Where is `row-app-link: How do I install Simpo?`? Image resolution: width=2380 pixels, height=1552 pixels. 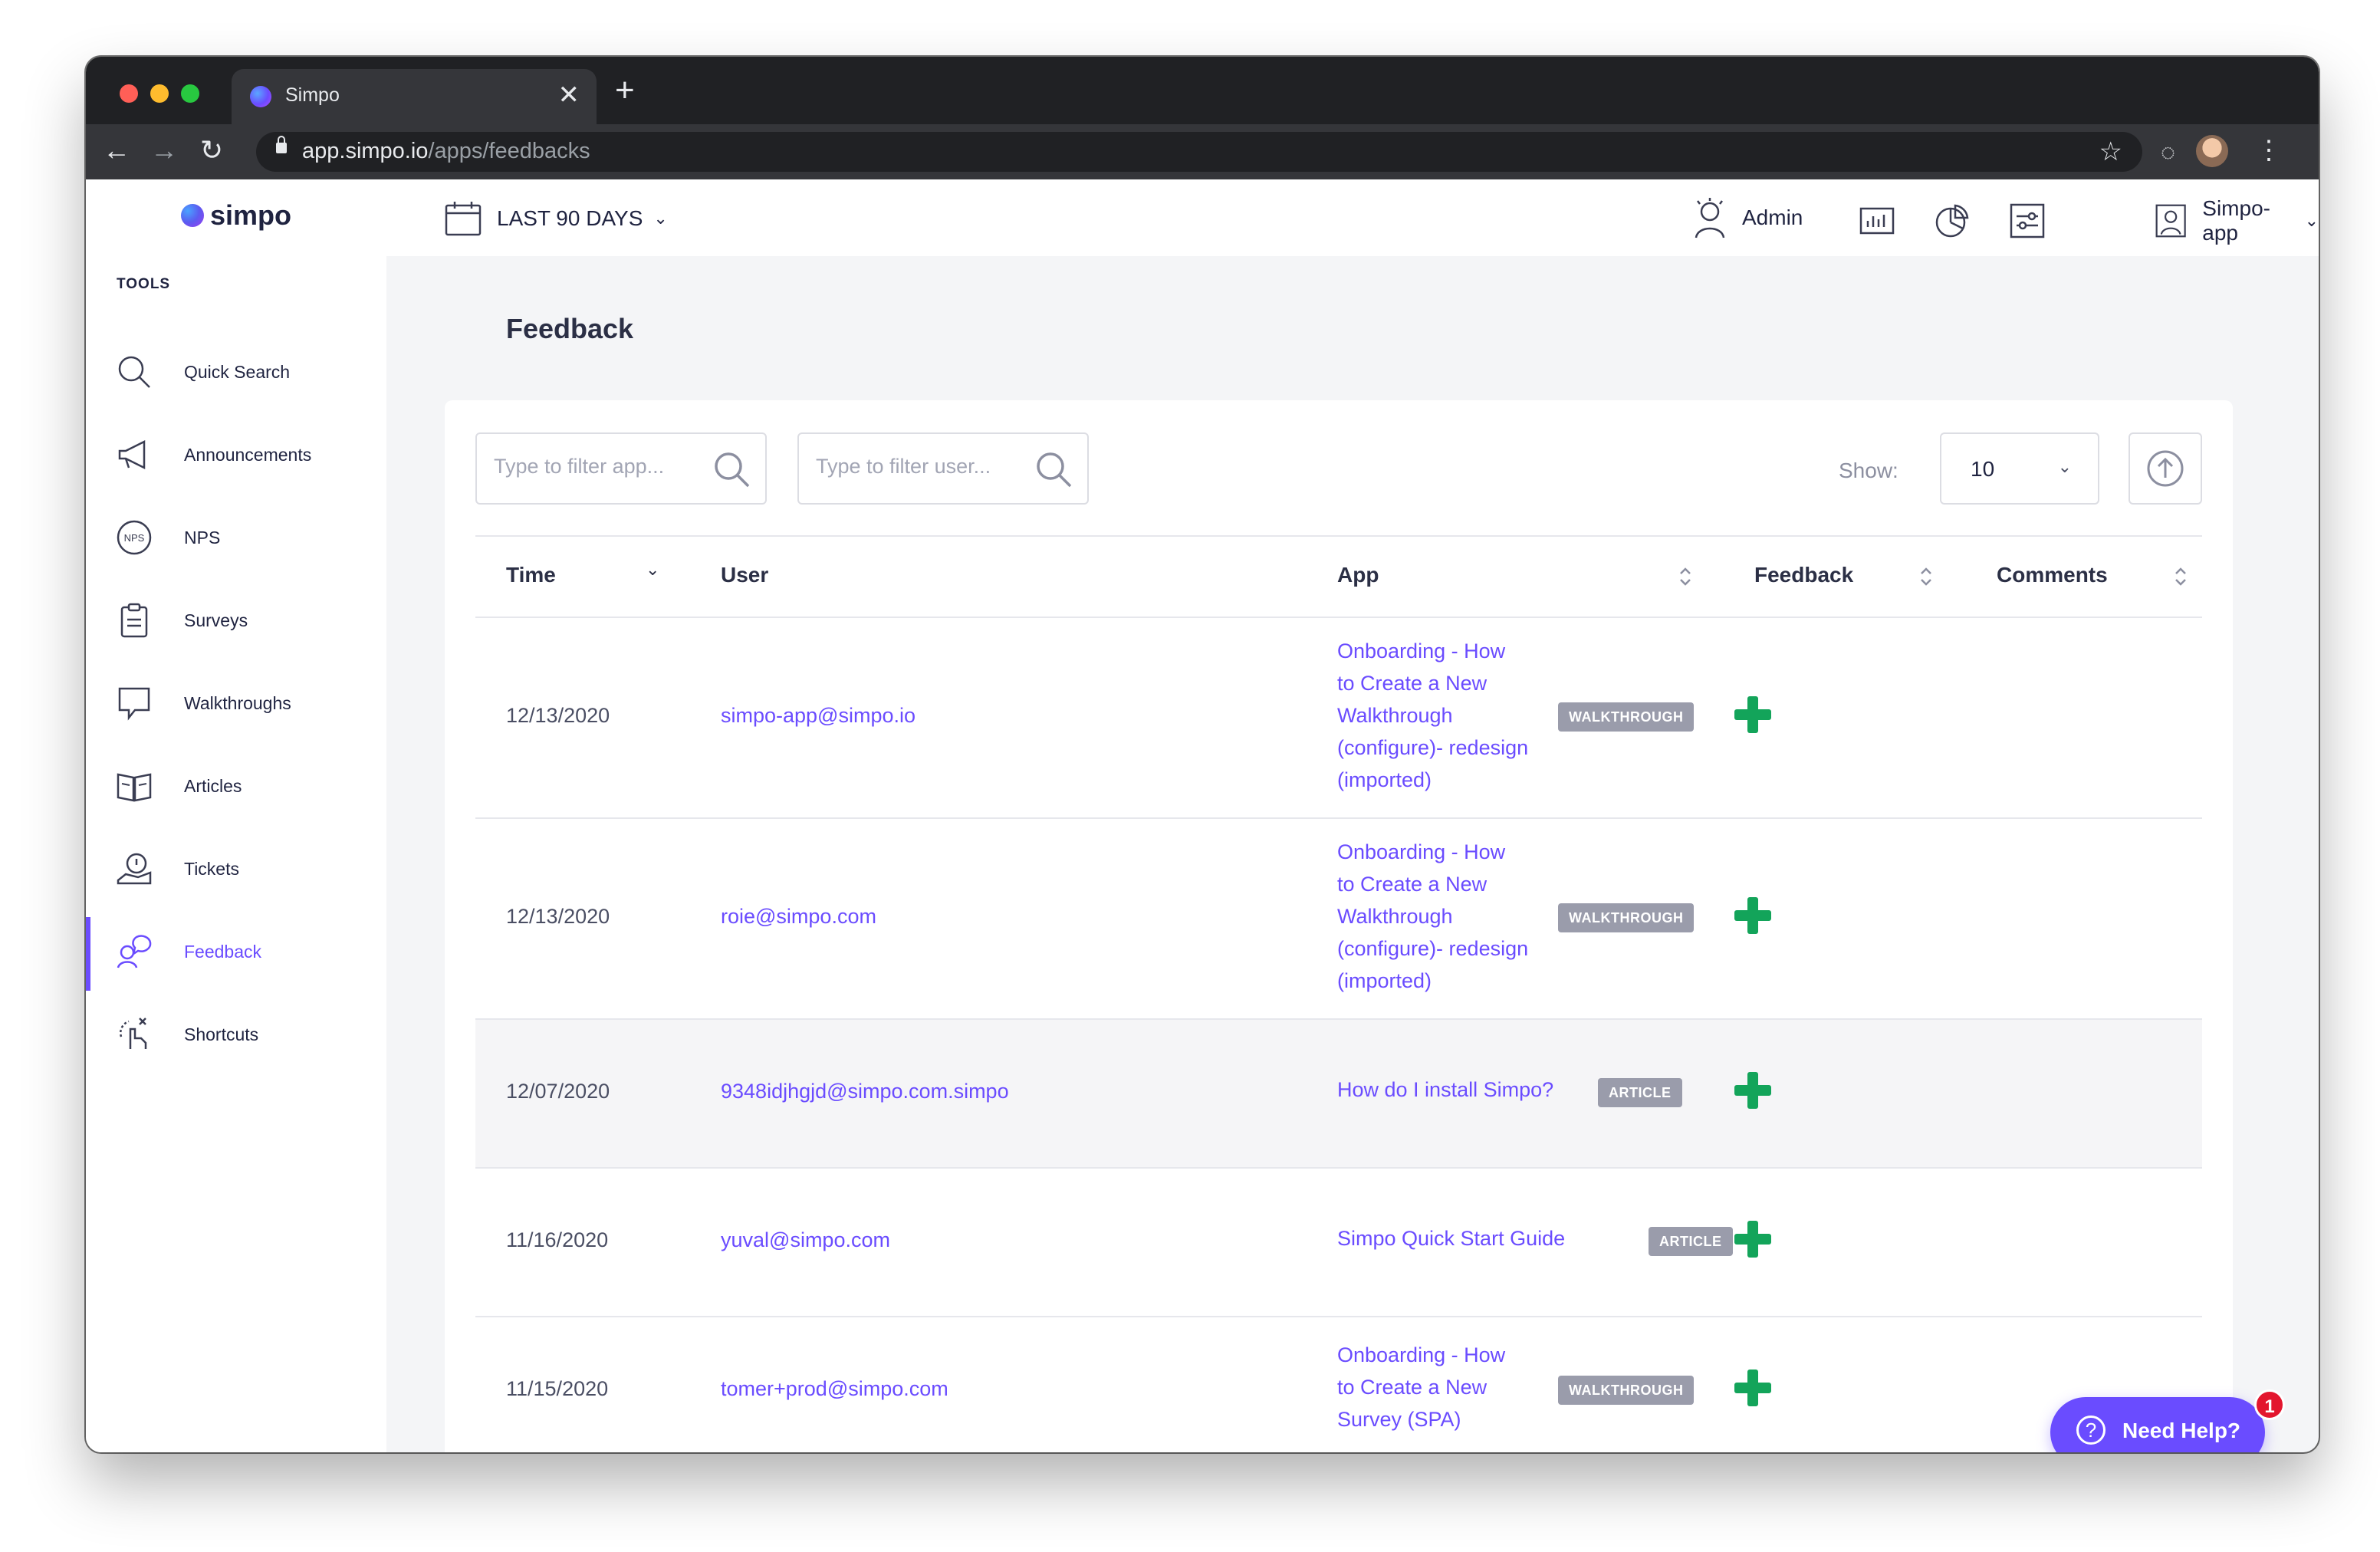
row-app-link: How do I install Simpo? is located at coordinates (1445, 1090).